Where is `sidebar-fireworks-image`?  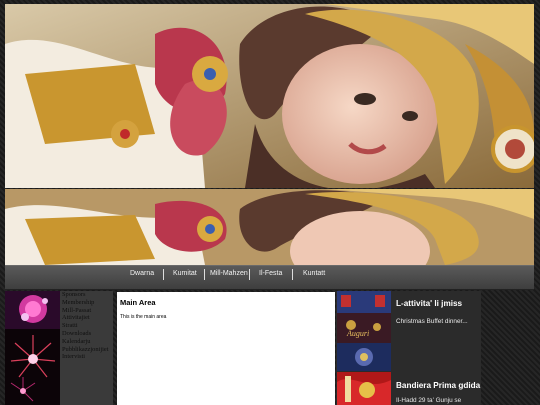 sidebar-fireworks-image is located at coordinates (32, 367).